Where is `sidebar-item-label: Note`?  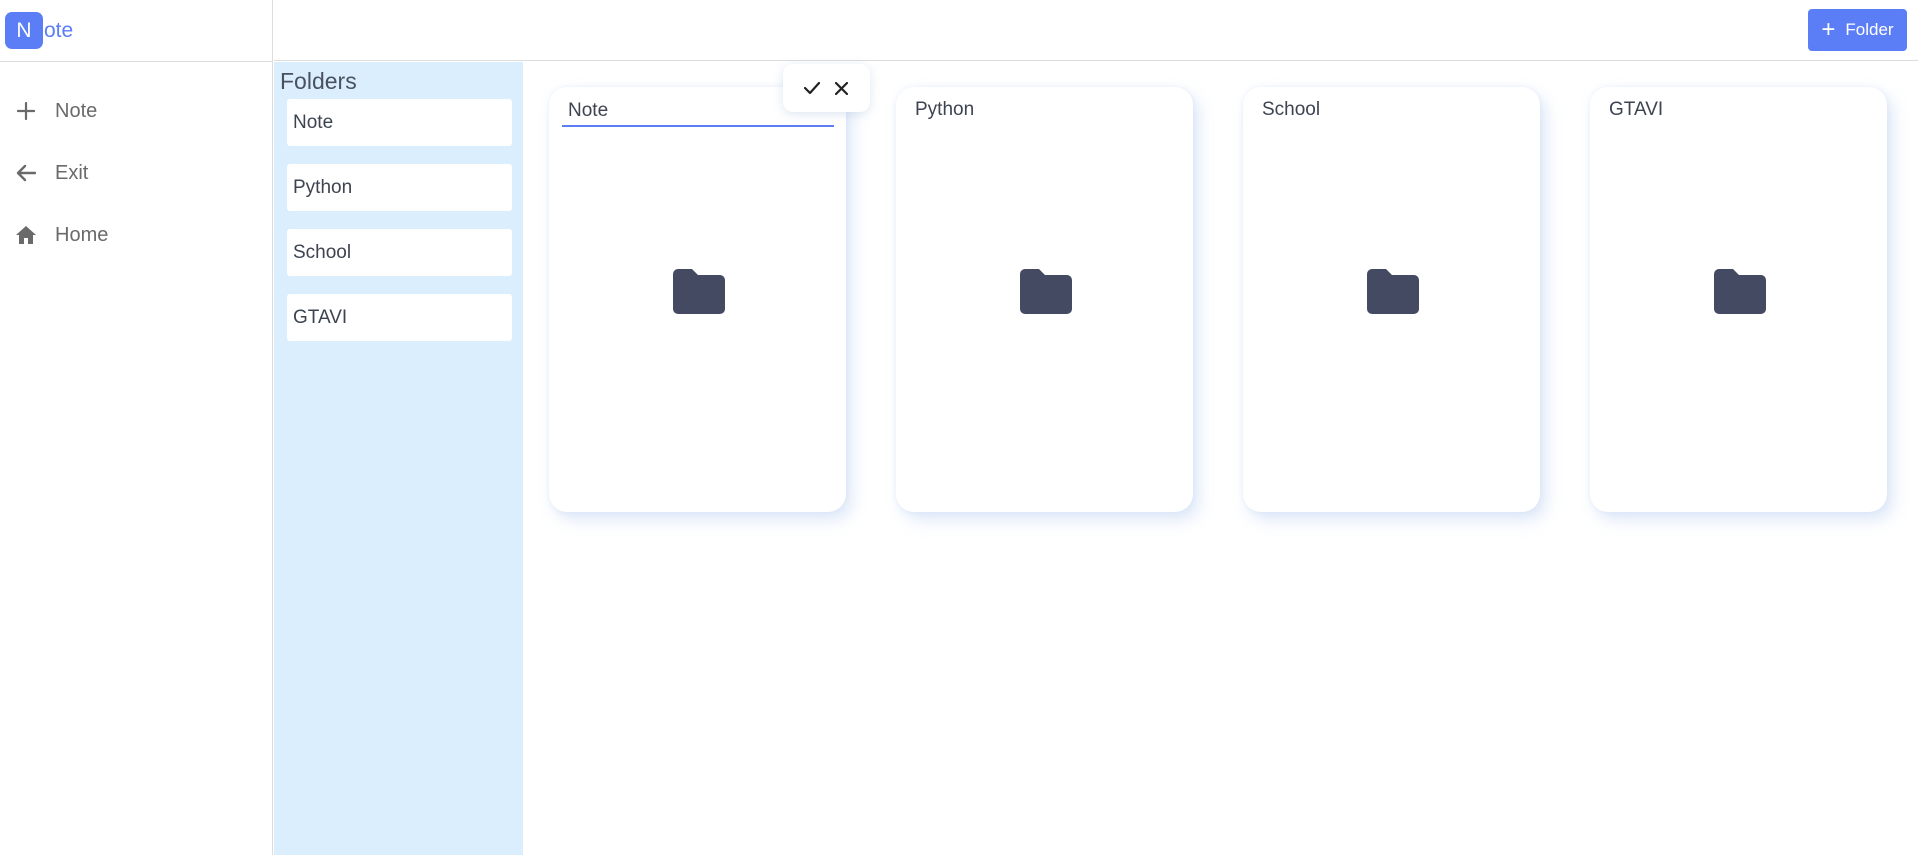 sidebar-item-label: Note is located at coordinates (76, 110).